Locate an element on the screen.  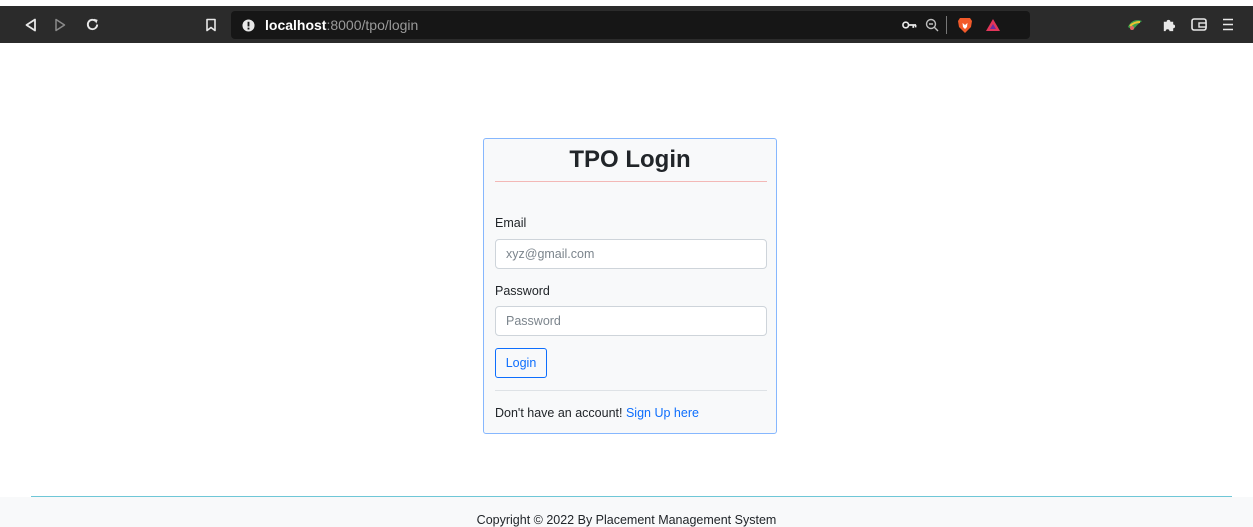
extension-colorful-icon is located at coordinates (1135, 24).